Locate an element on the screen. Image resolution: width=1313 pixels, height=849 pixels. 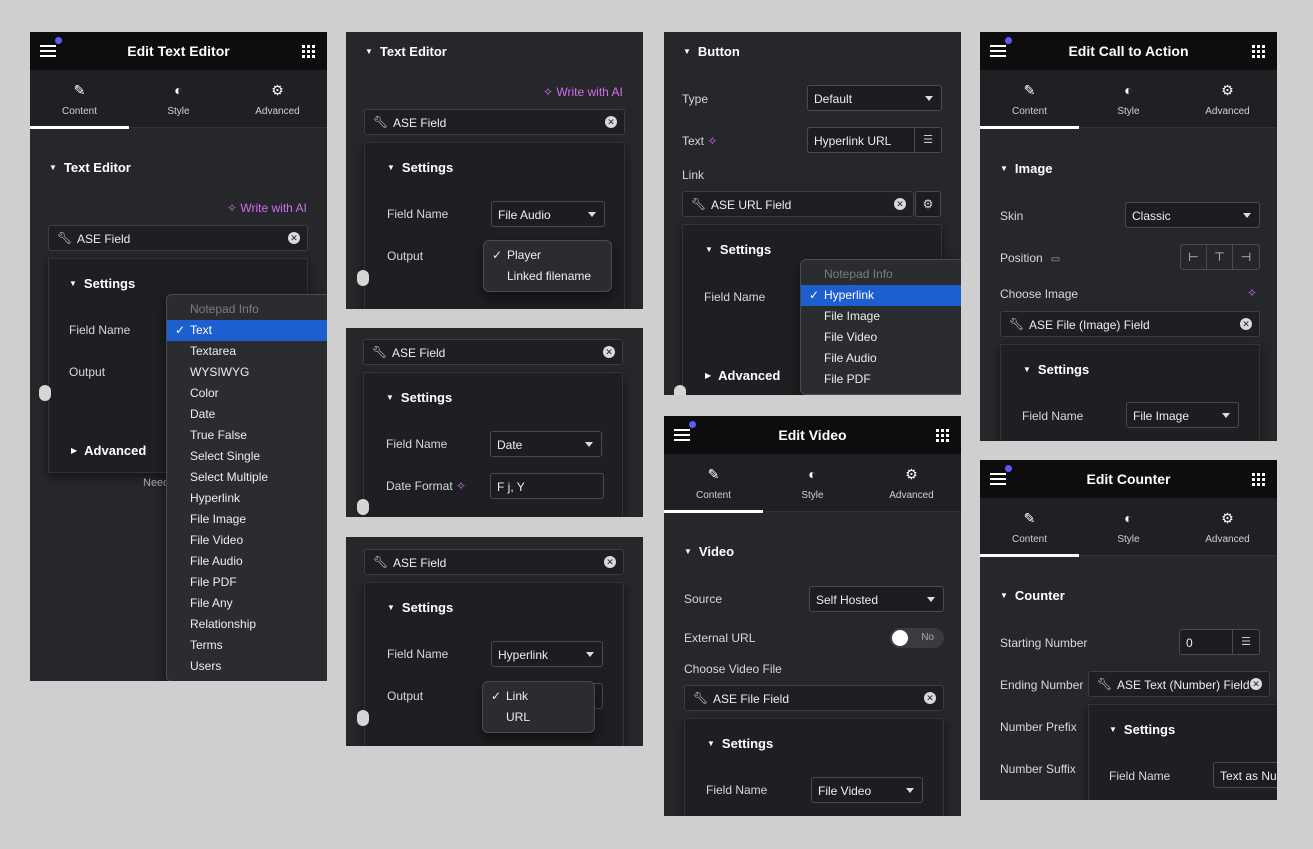
ase-file-field-tag: 🔧︎ ASE File Field ✕ is located at coordinates (814, 698).